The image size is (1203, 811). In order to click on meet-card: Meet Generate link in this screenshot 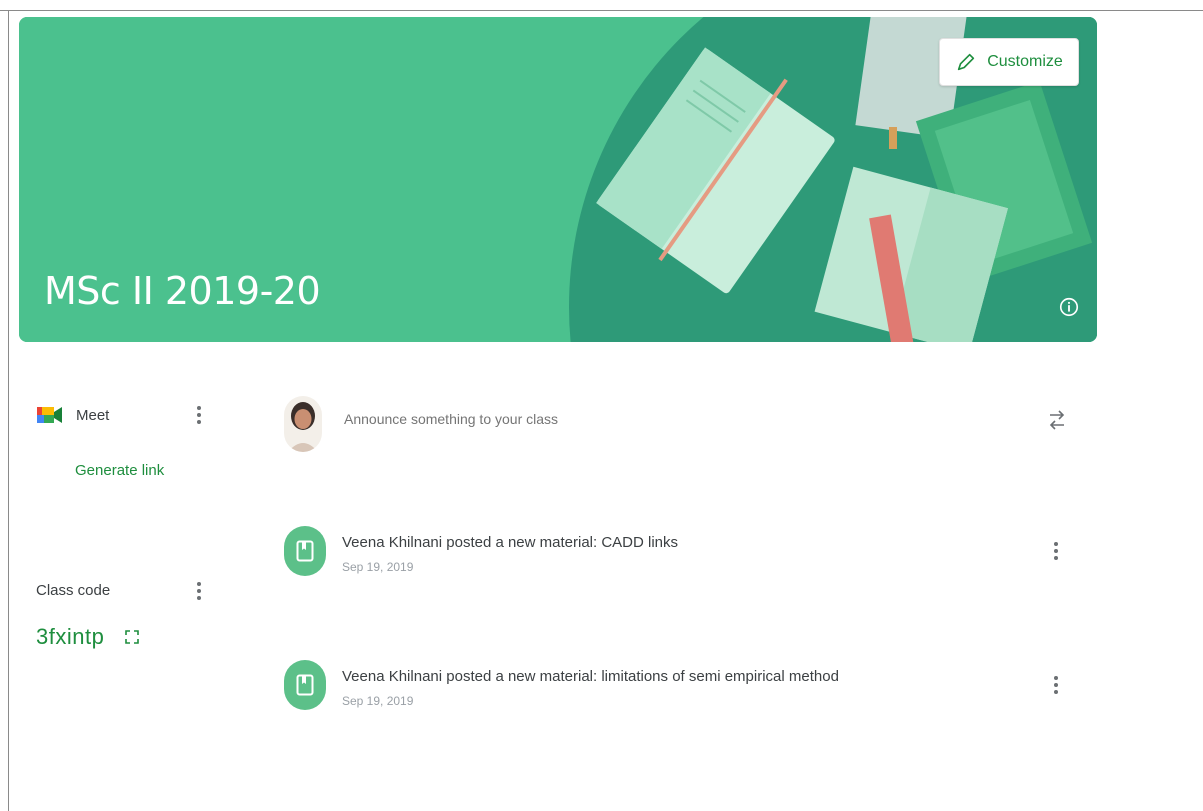, I will do `click(126, 439)`.